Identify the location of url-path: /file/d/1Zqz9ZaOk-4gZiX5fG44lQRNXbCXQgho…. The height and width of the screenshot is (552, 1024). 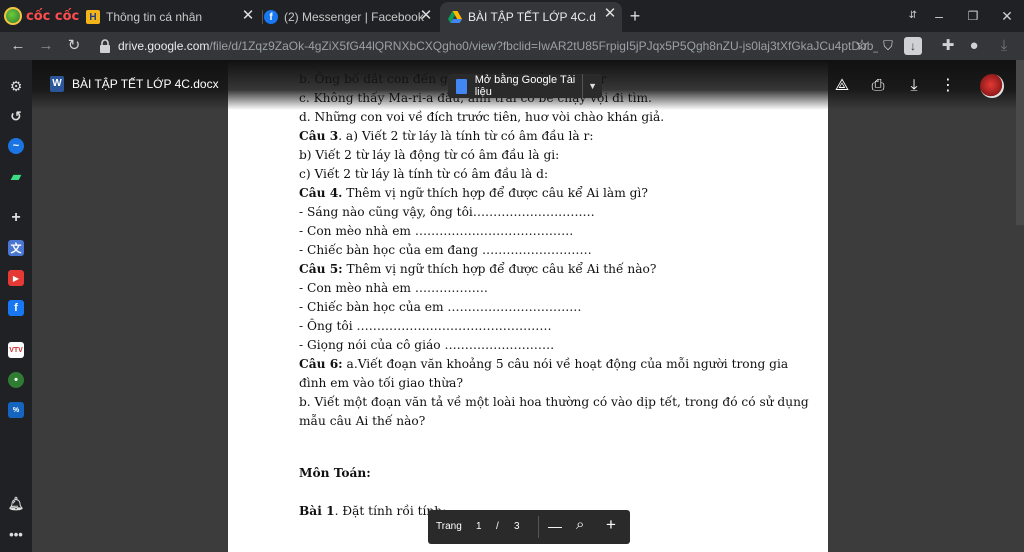
(543, 46).